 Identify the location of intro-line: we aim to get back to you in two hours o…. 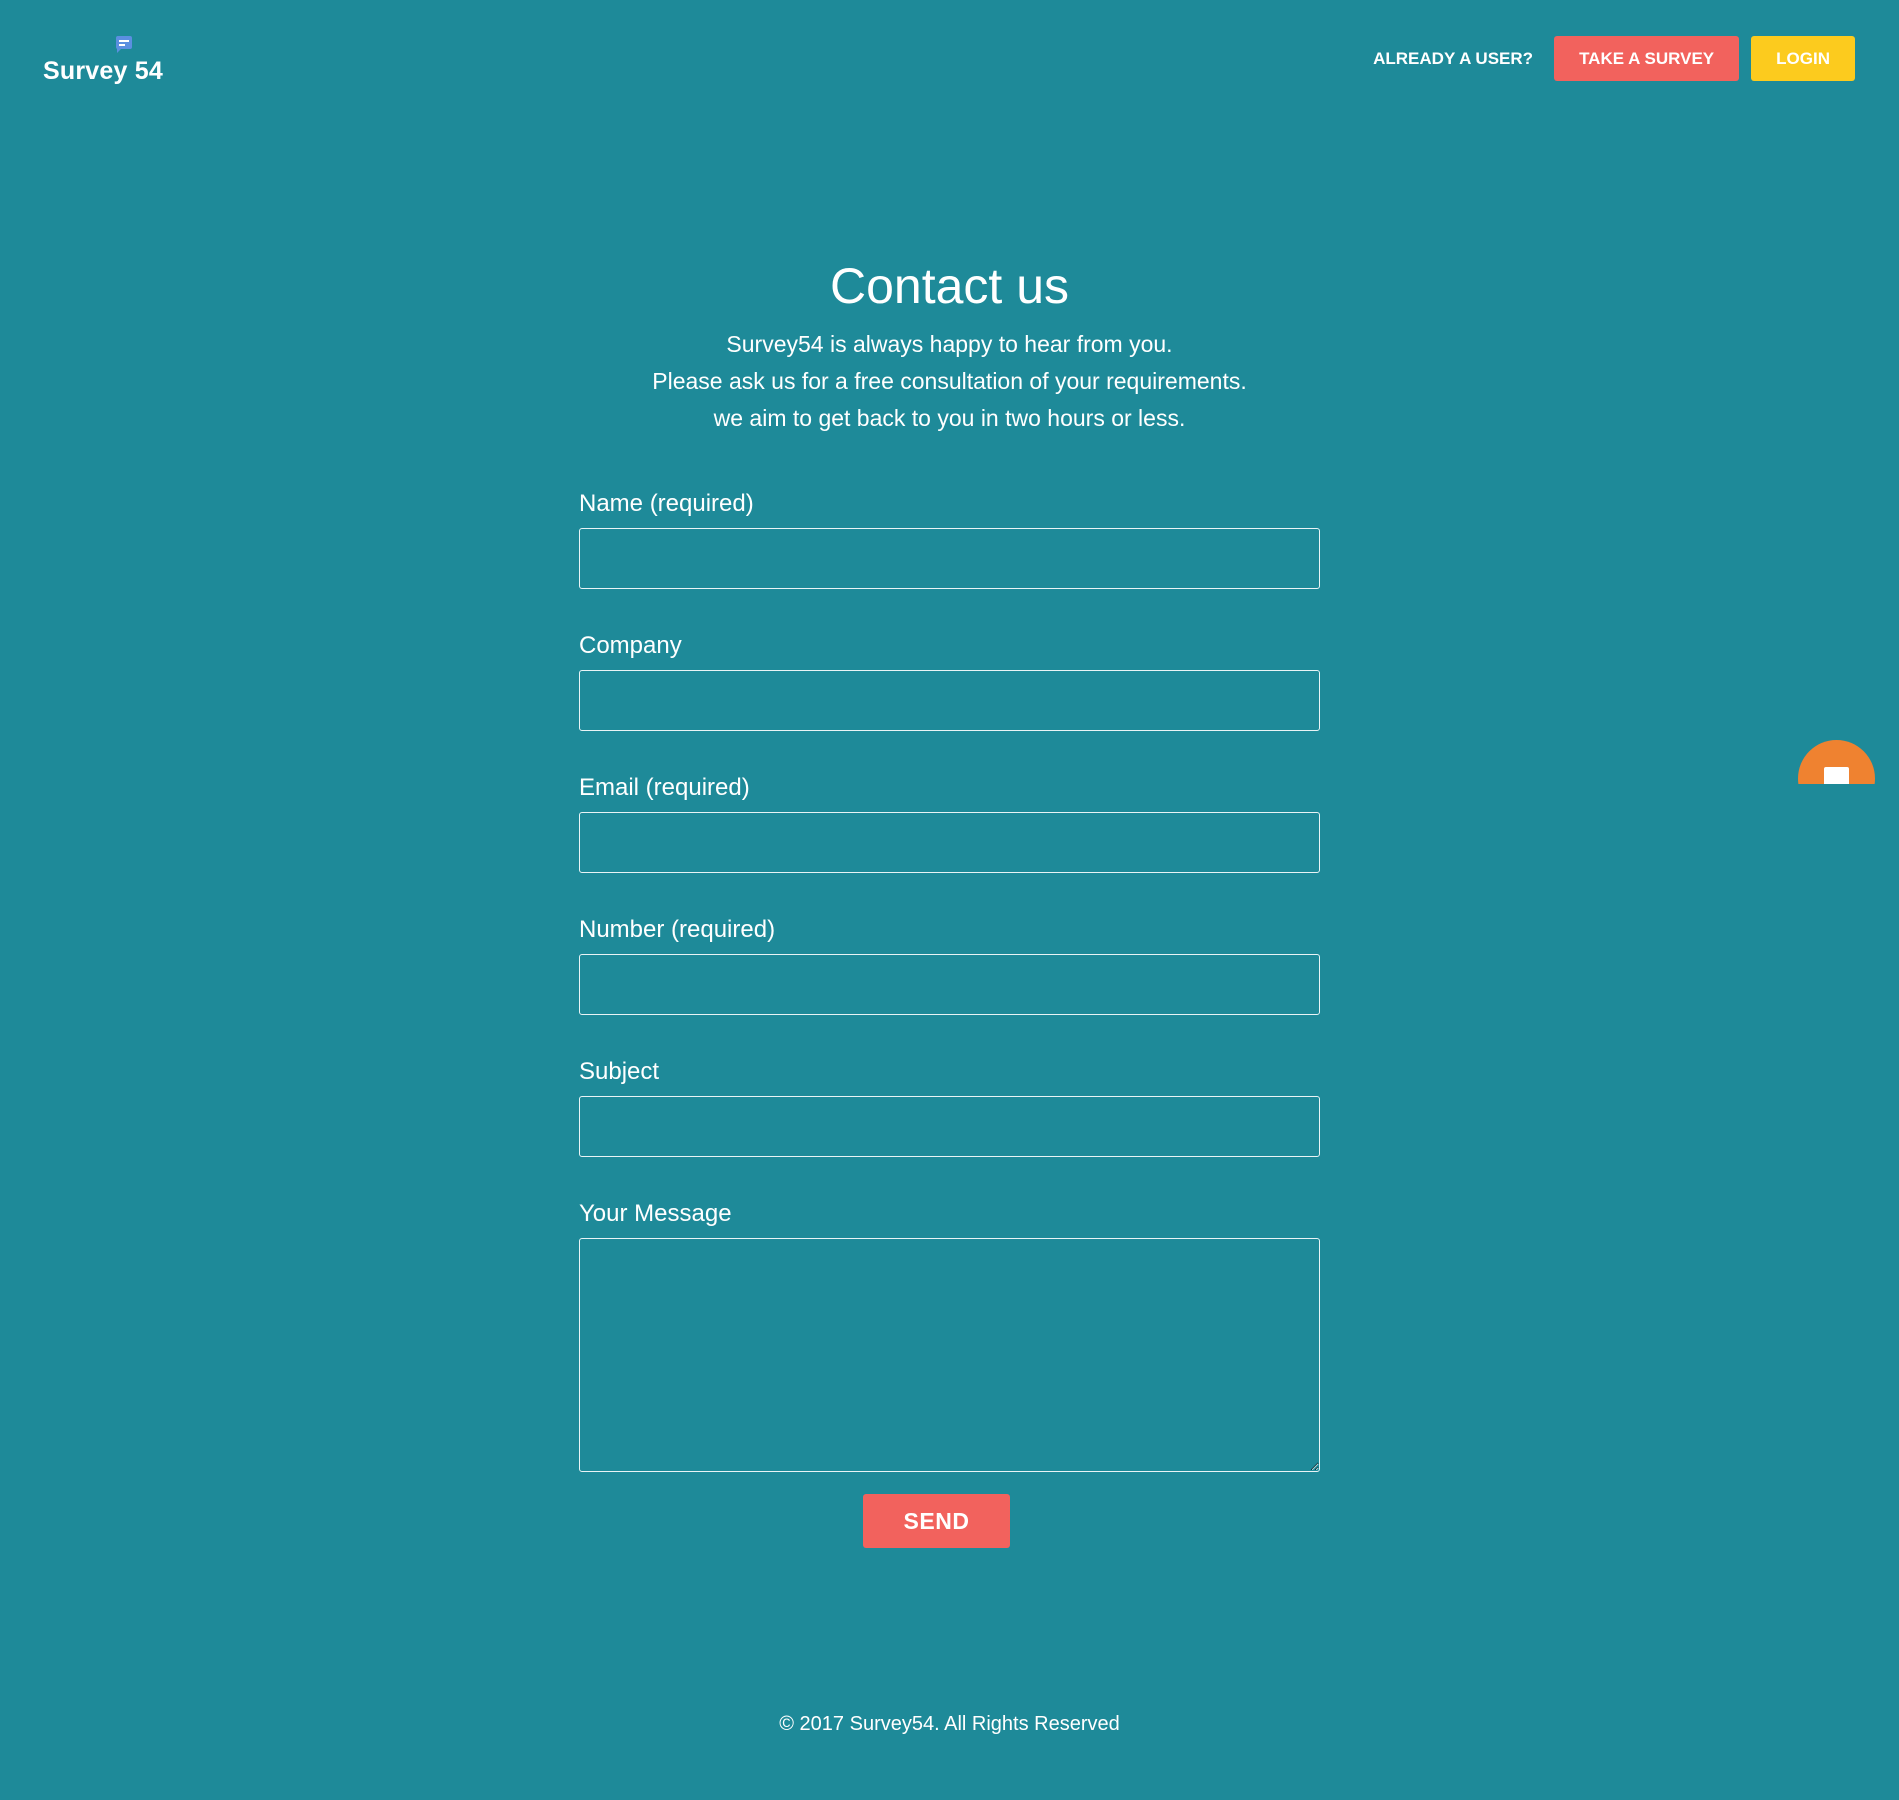
(949, 418).